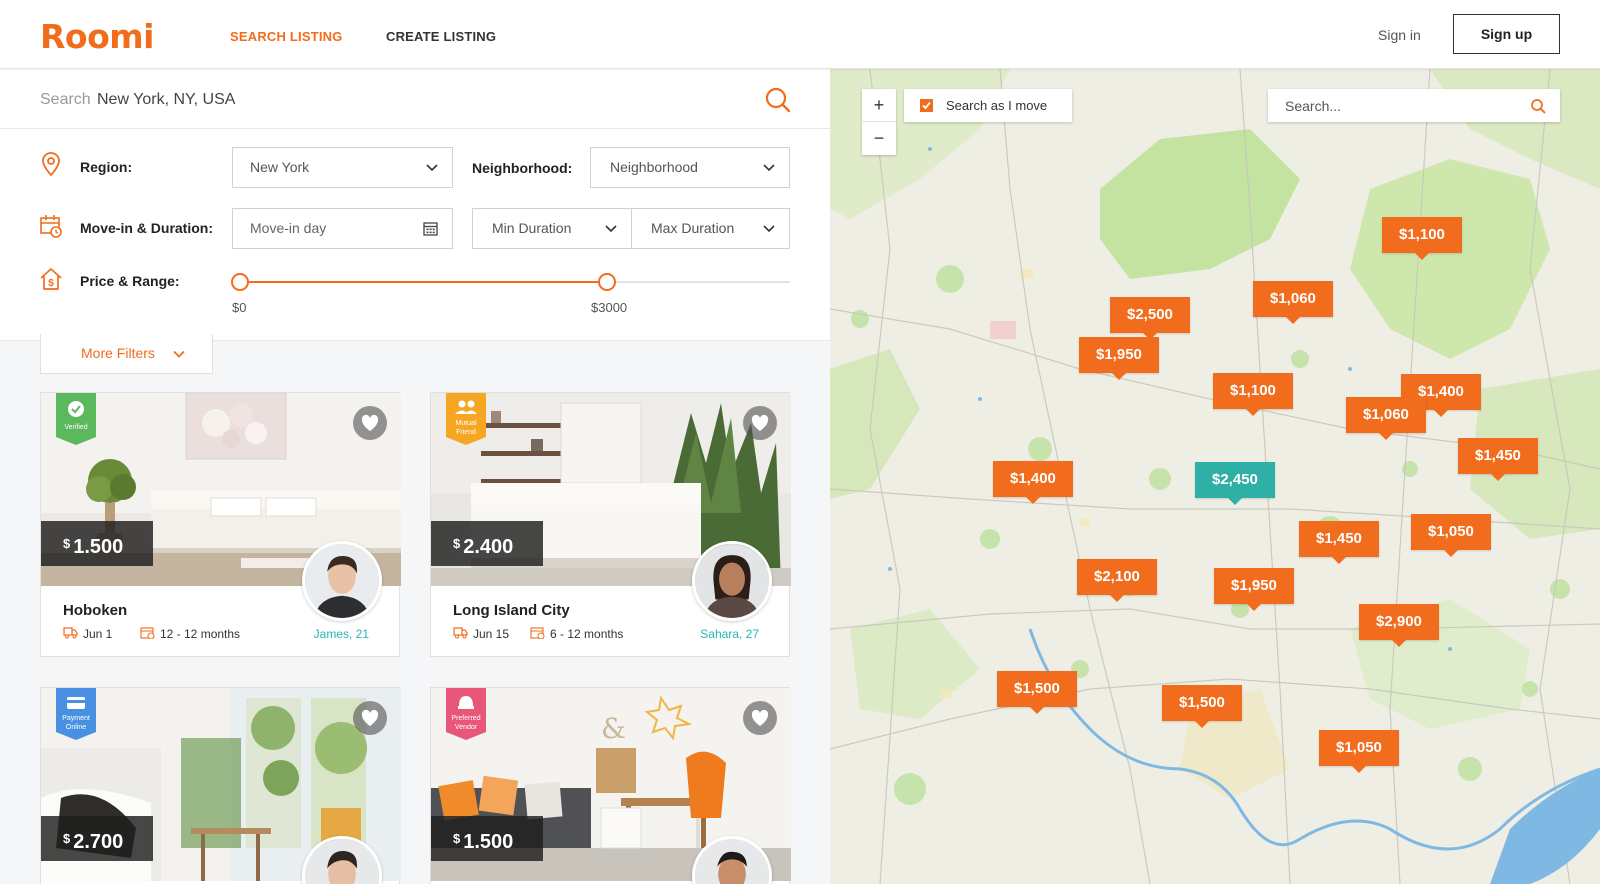 Image resolution: width=1600 pixels, height=884 pixels. Describe the element at coordinates (466, 432) in the screenshot. I see `badge-line: Friend` at that location.